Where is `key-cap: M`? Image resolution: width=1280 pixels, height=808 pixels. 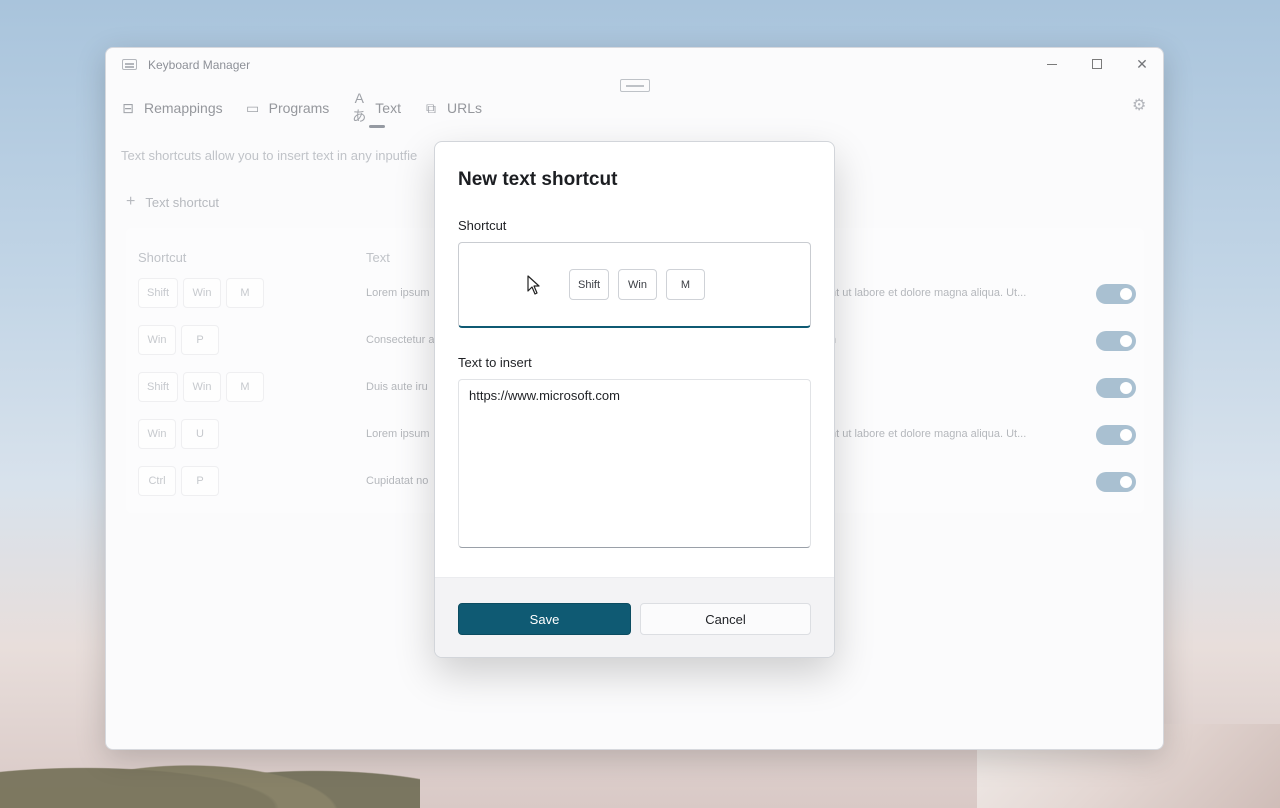 key-cap: M is located at coordinates (686, 284).